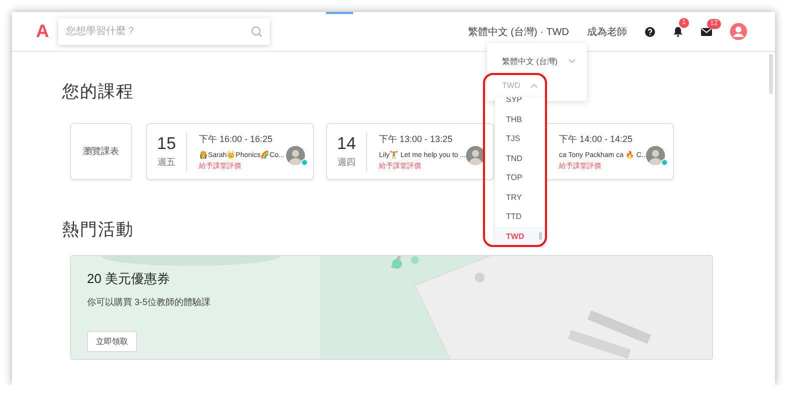  Describe the element at coordinates (98, 92) in the screenshot. I see `section-heading: 您的課程` at that location.